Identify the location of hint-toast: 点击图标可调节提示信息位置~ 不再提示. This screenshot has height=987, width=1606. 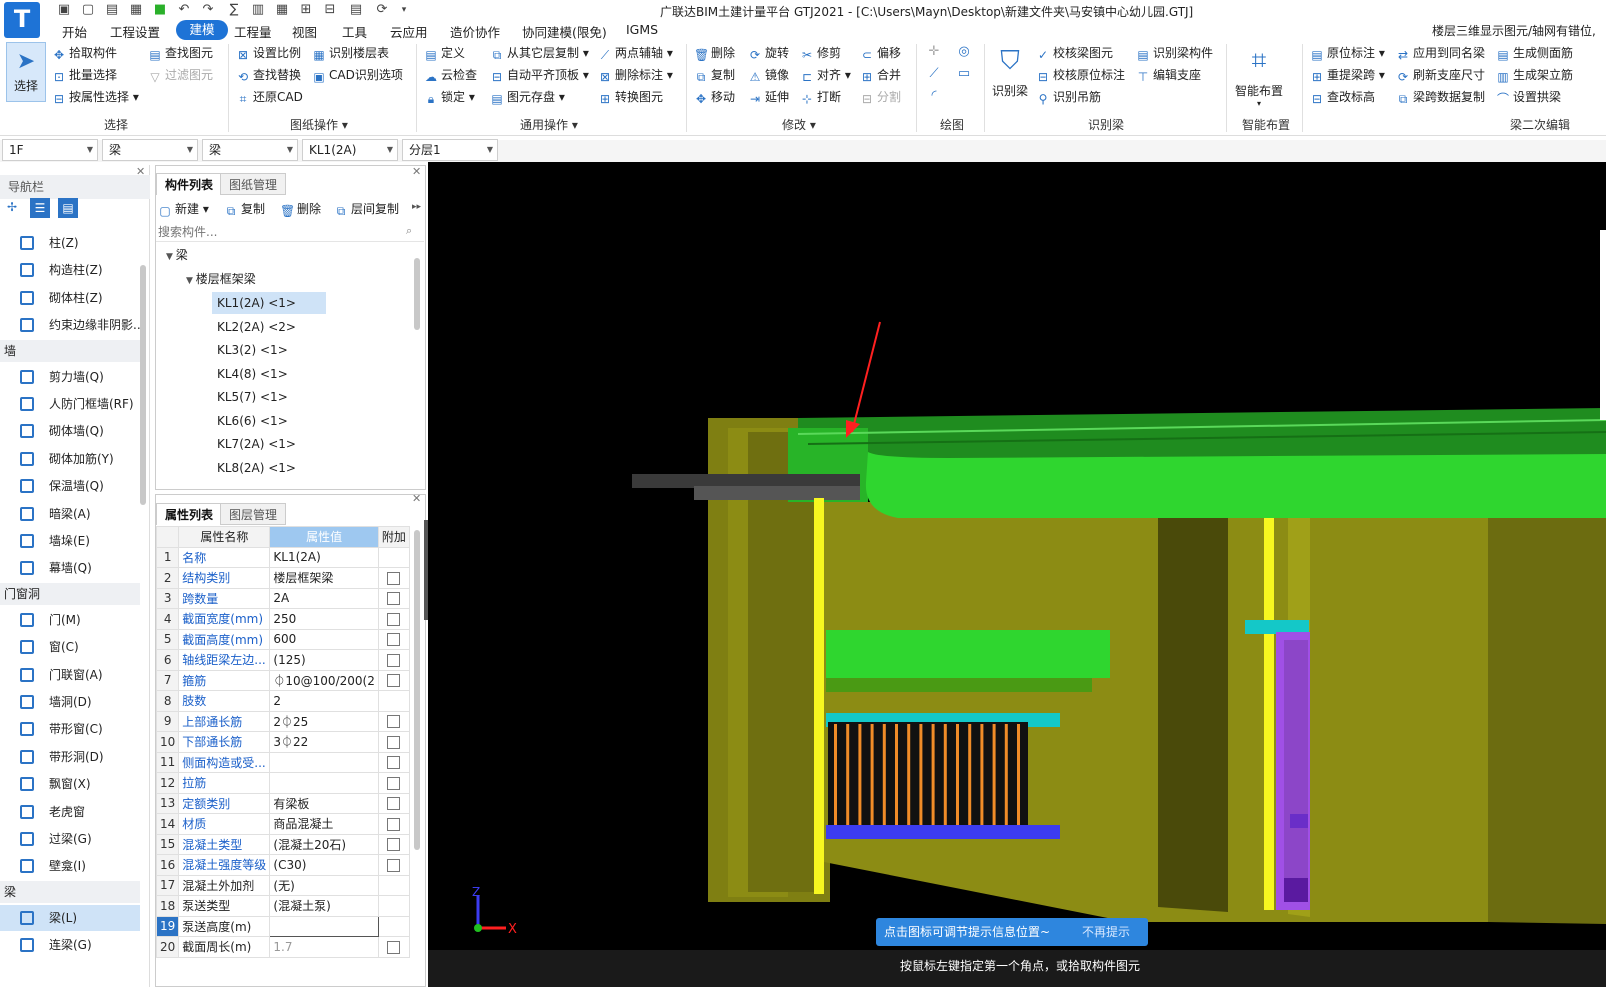
(1012, 932).